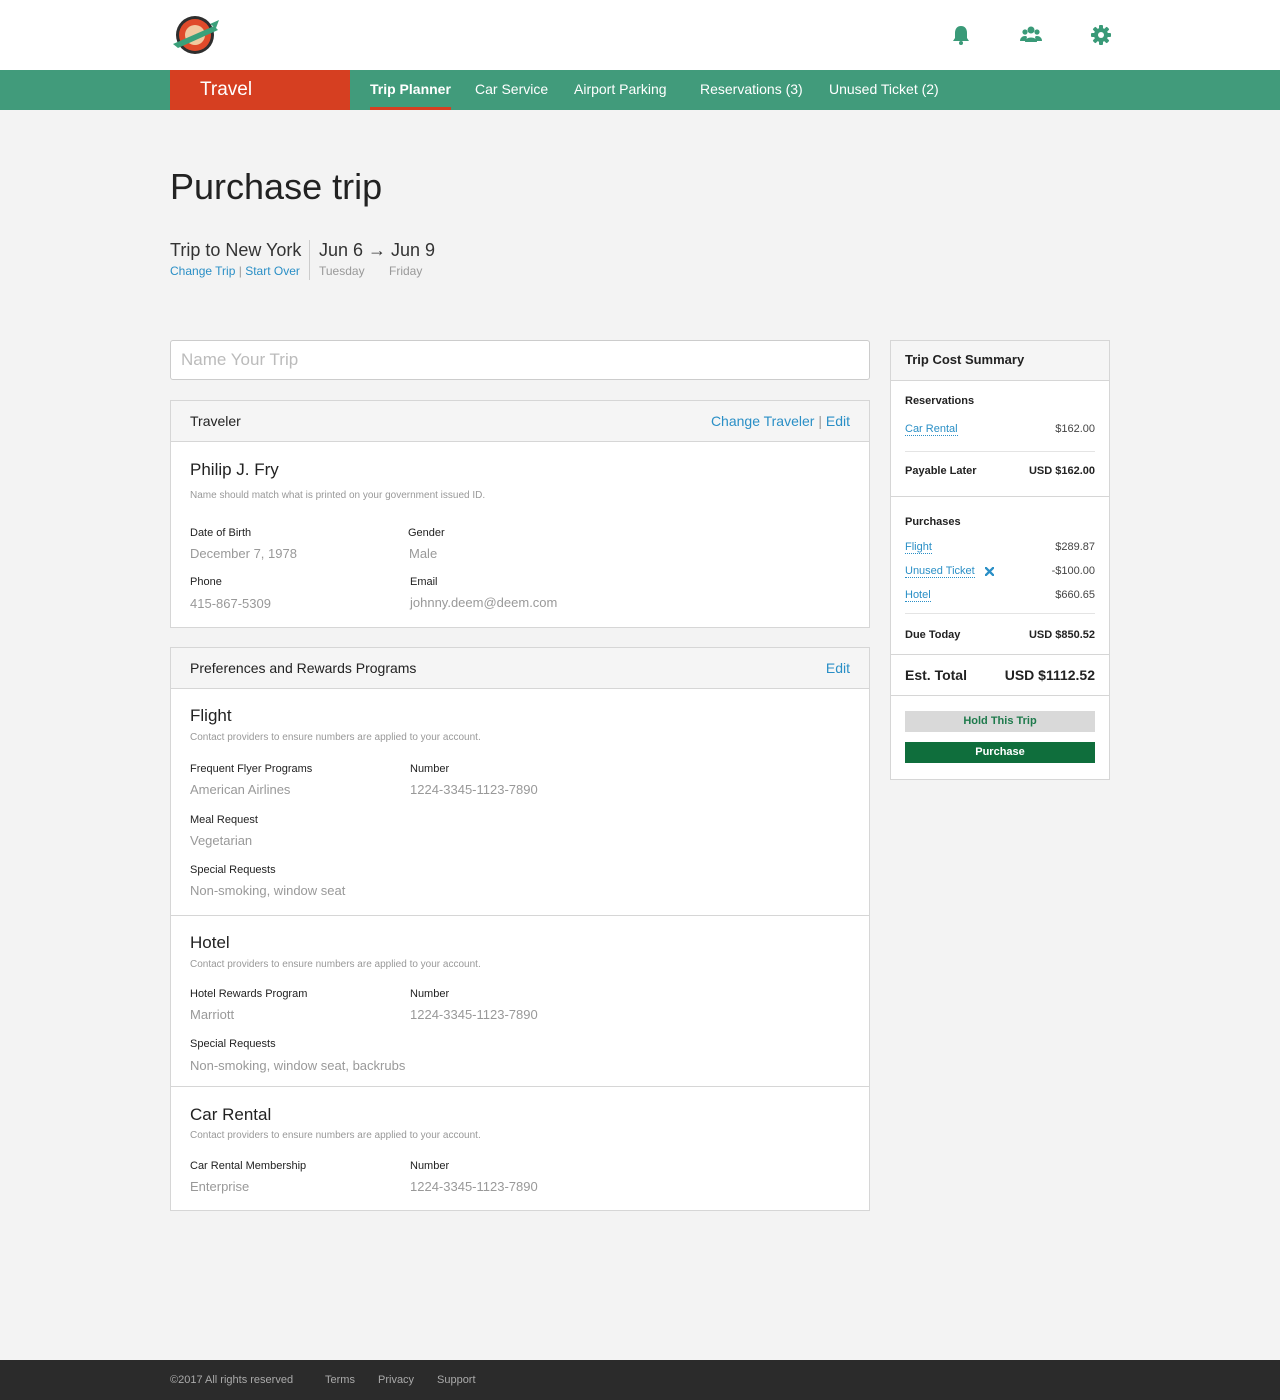 The height and width of the screenshot is (1400, 1280). I want to click on trip-dates: Jun 6 → Jun 9, so click(377, 250).